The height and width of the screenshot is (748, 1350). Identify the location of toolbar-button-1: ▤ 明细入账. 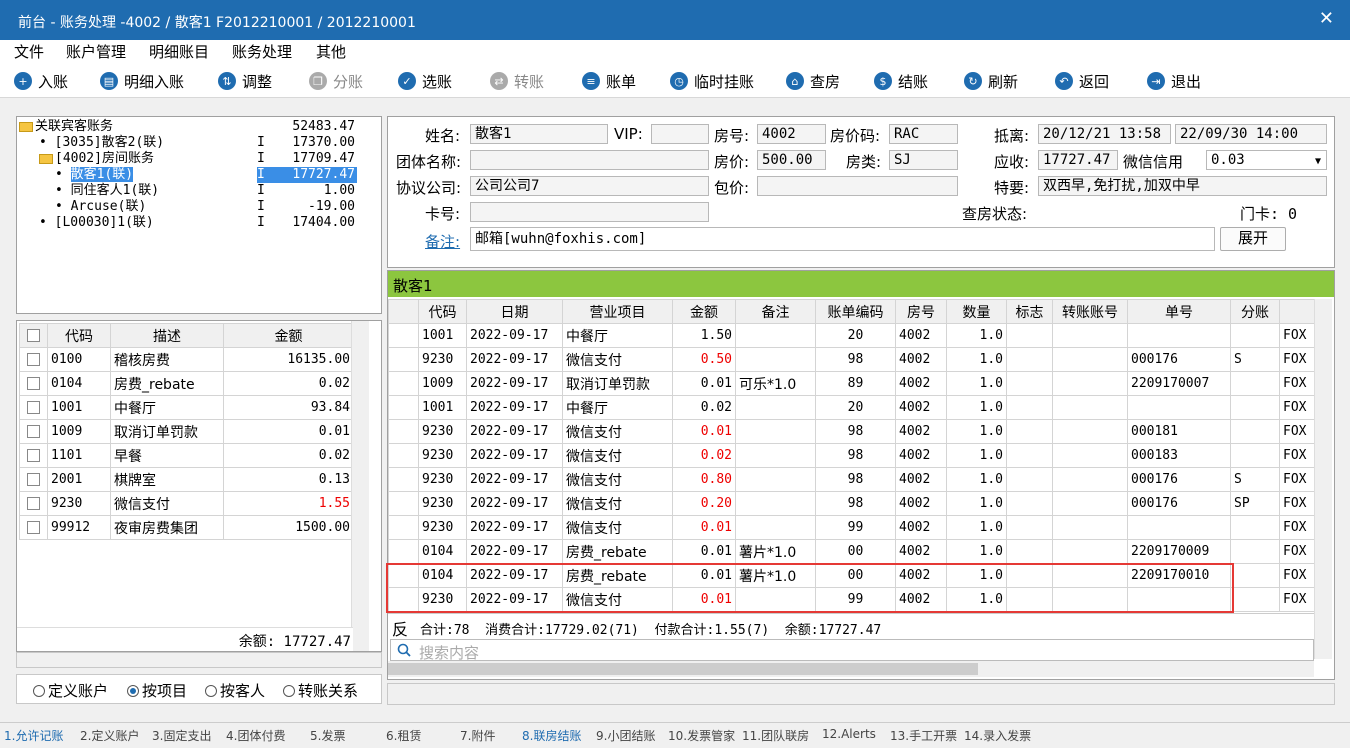
(142, 81).